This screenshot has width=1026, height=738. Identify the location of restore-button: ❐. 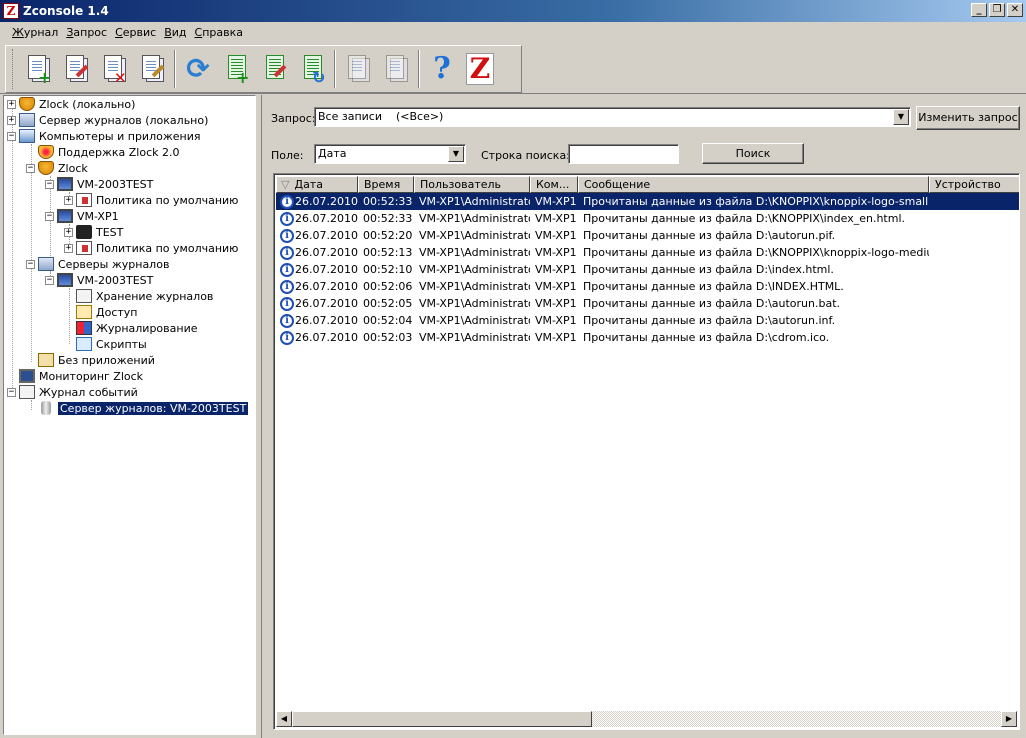
(997, 10).